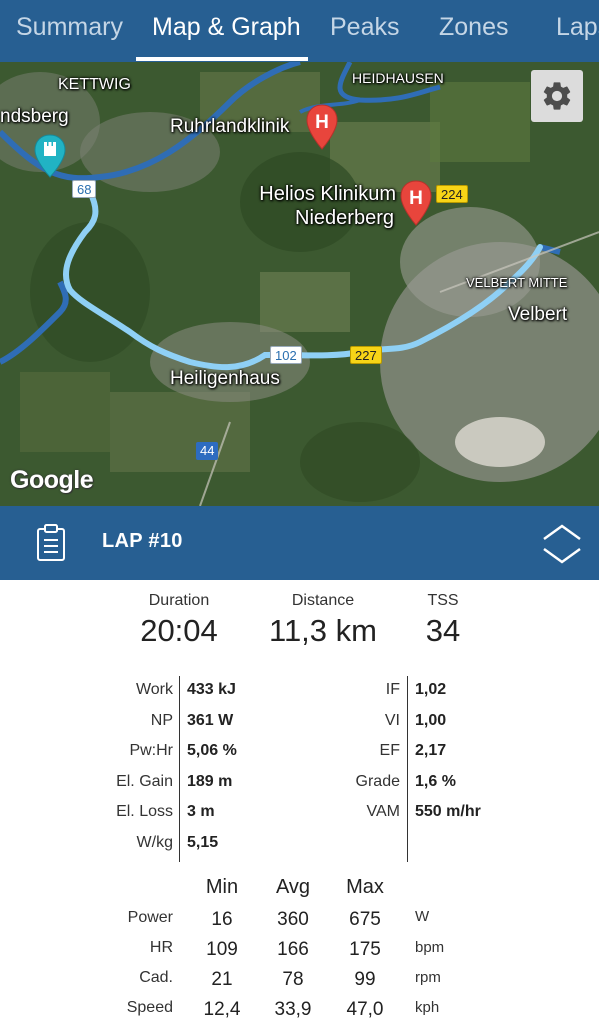  What do you see at coordinates (389, 750) in the screenshot?
I see `stat-label: EF` at bounding box center [389, 750].